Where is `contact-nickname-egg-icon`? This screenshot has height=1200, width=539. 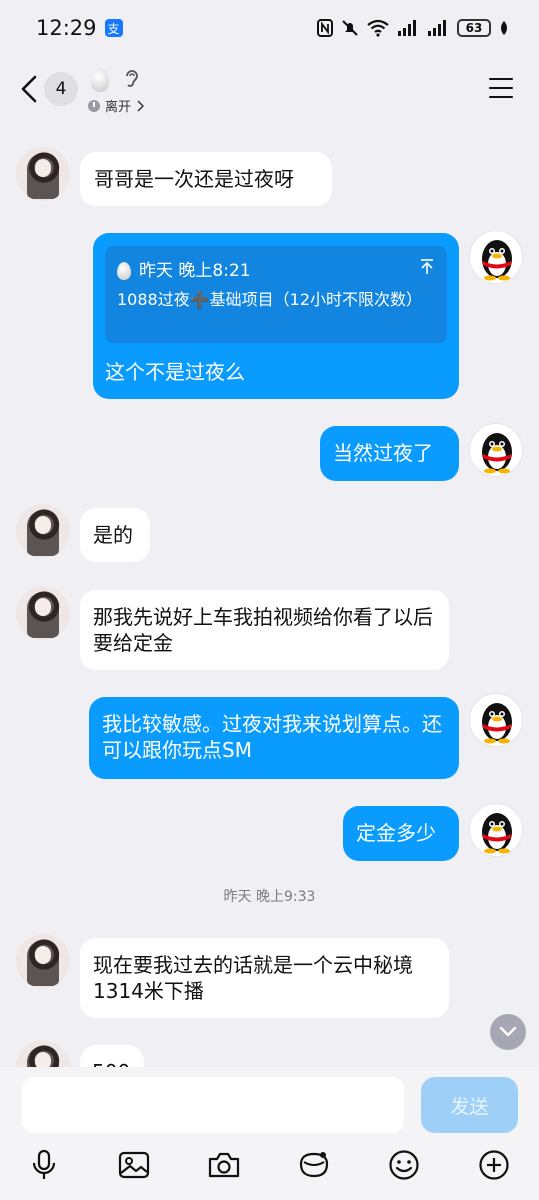 contact-nickname-egg-icon is located at coordinates (100, 80).